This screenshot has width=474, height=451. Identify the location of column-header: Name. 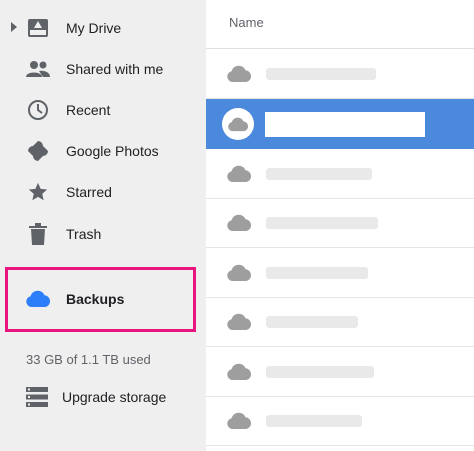
(340, 24).